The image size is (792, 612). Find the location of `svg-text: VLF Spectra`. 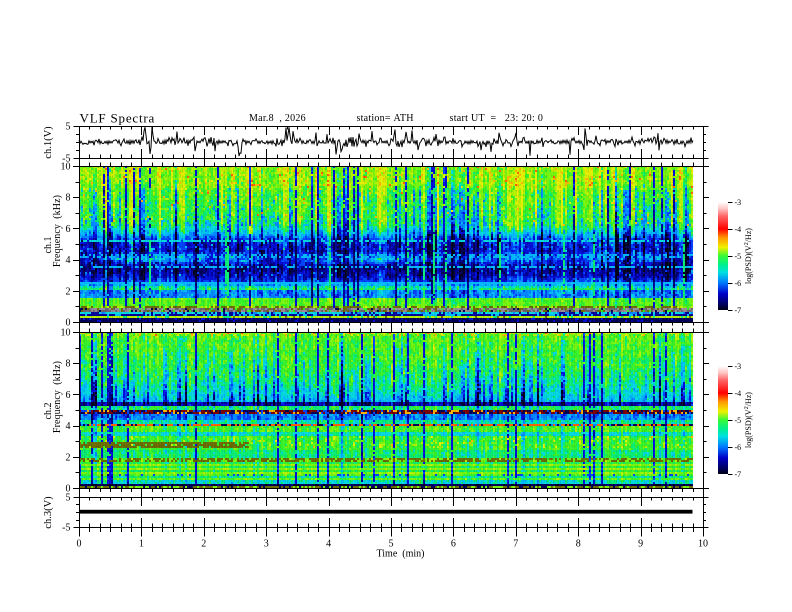

svg-text: VLF Spectra is located at coordinates (118, 118).